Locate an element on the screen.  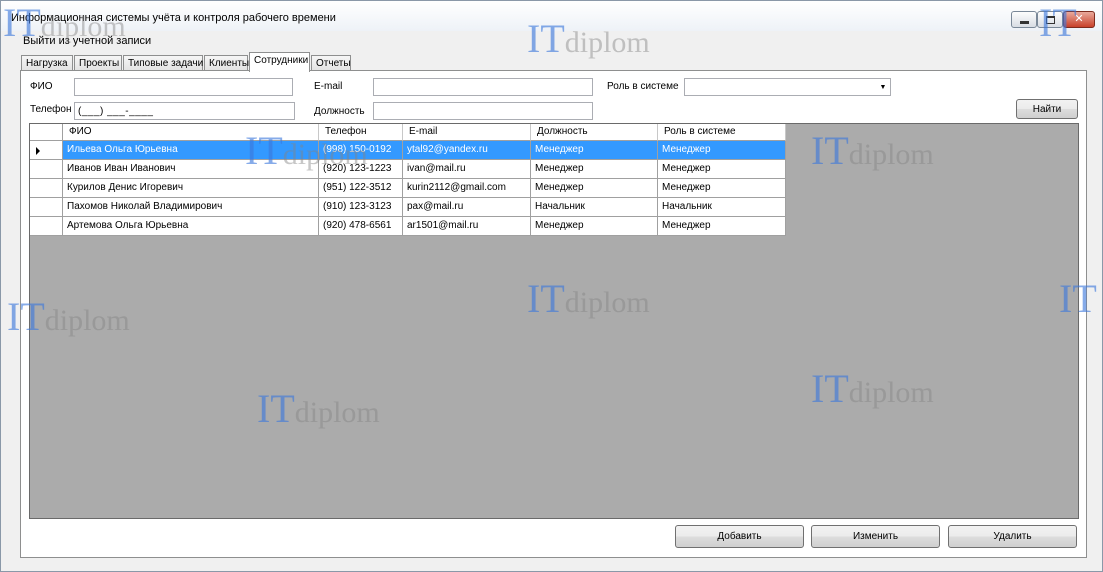
column-header-position: Должность is located at coordinates (594, 132).